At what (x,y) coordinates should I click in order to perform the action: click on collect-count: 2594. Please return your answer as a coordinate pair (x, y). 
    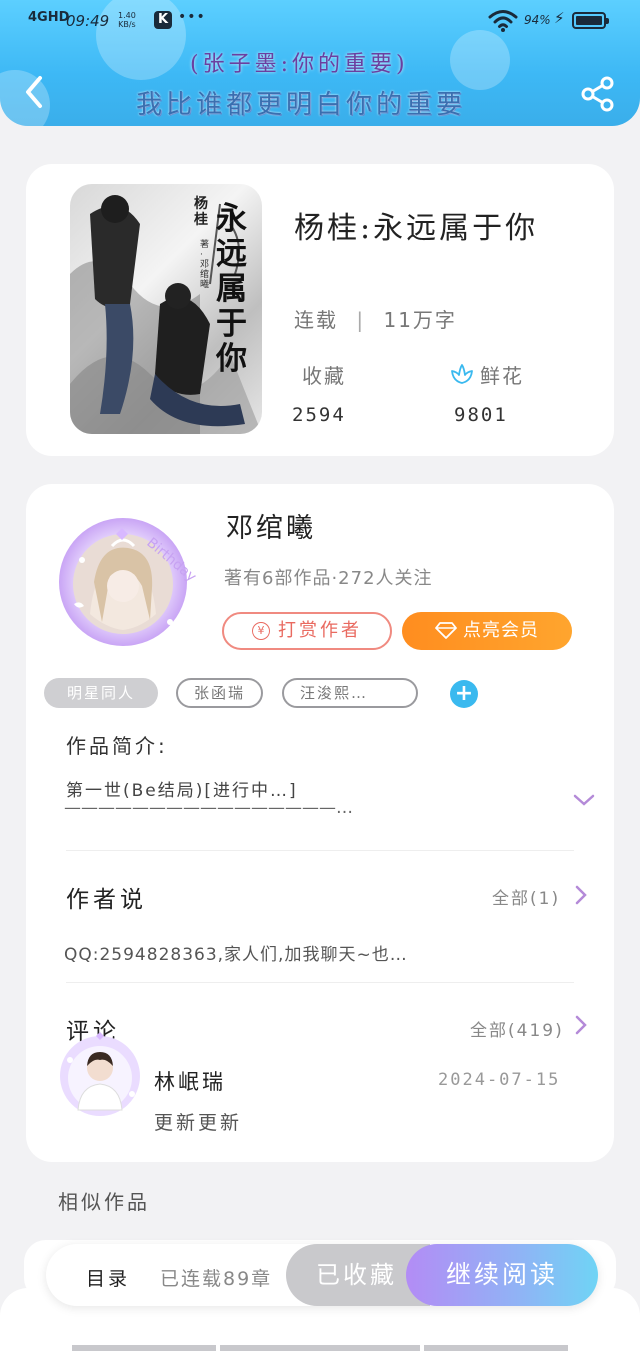
    Looking at the image, I should click on (319, 415).